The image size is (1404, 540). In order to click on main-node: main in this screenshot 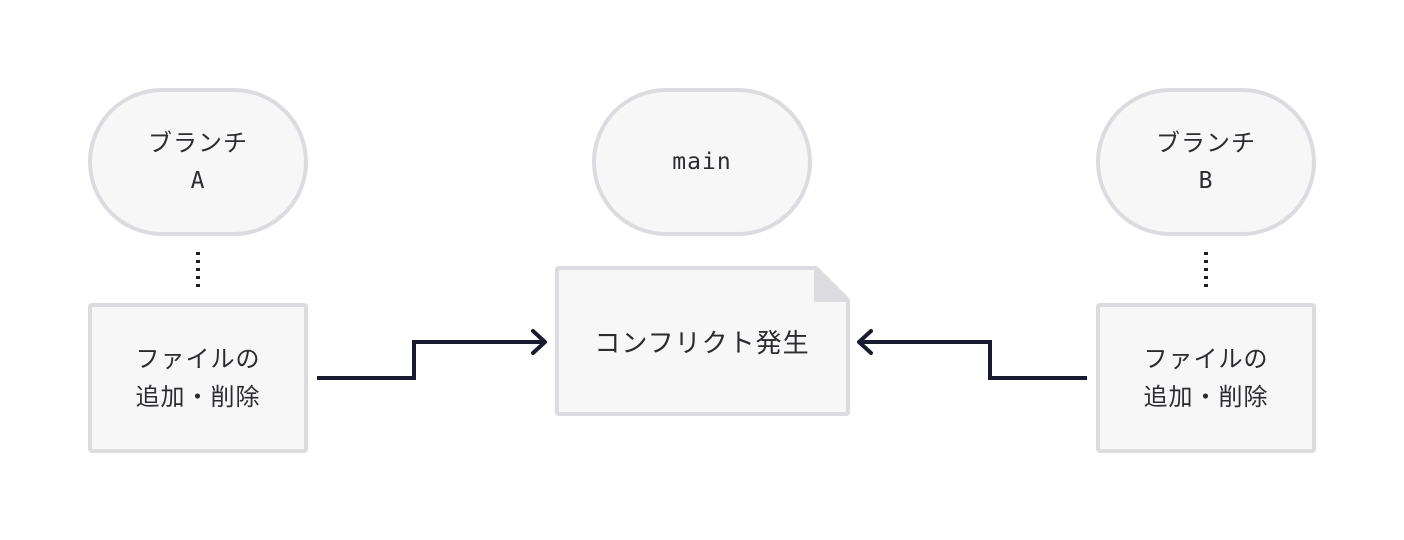, I will do `click(702, 162)`.